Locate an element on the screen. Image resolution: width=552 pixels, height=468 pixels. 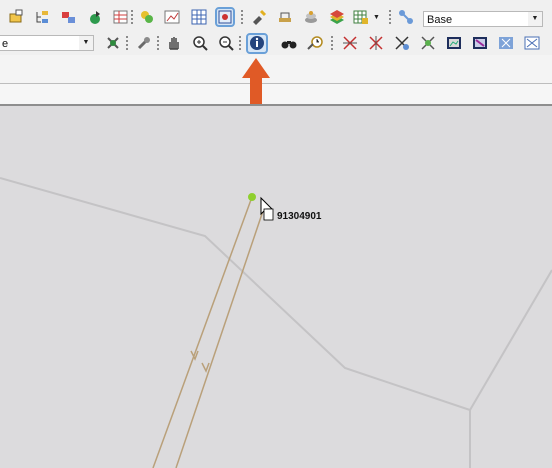
layers-color-icon is located at coordinates (337, 17).